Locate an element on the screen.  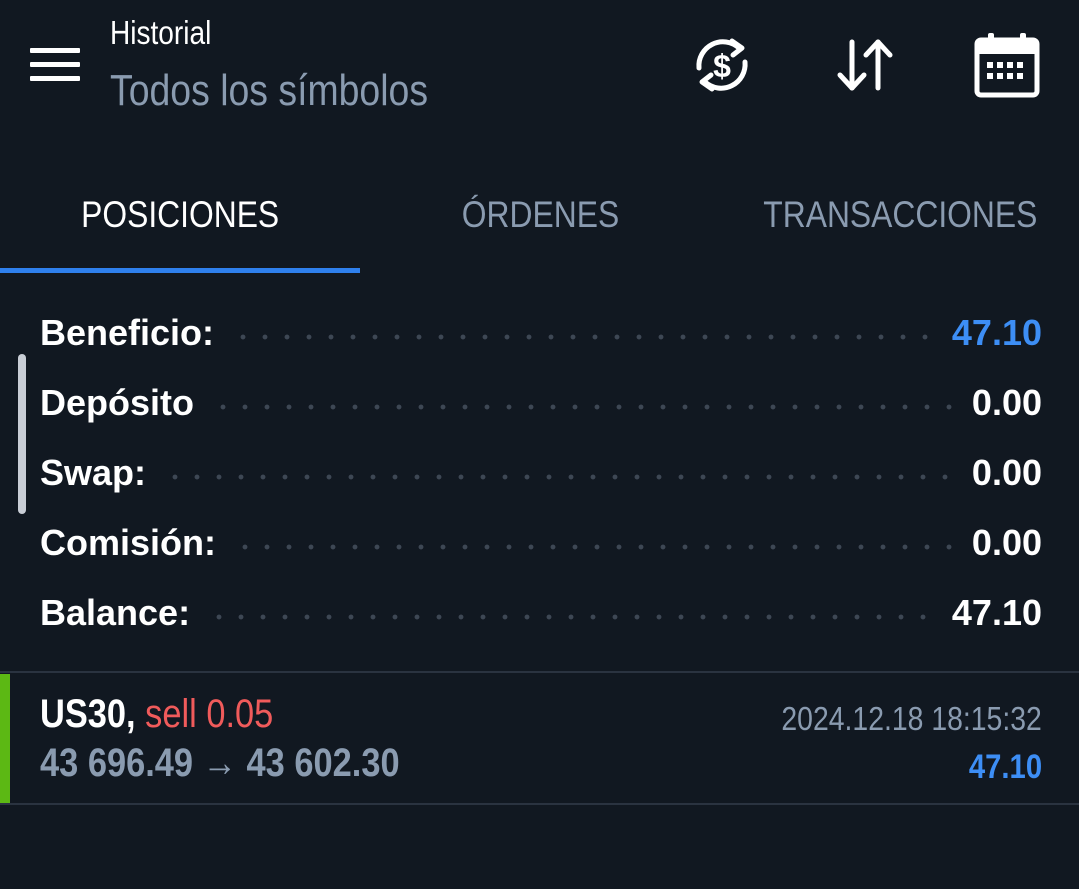
summary-label: Balance: is located at coordinates (115, 612).